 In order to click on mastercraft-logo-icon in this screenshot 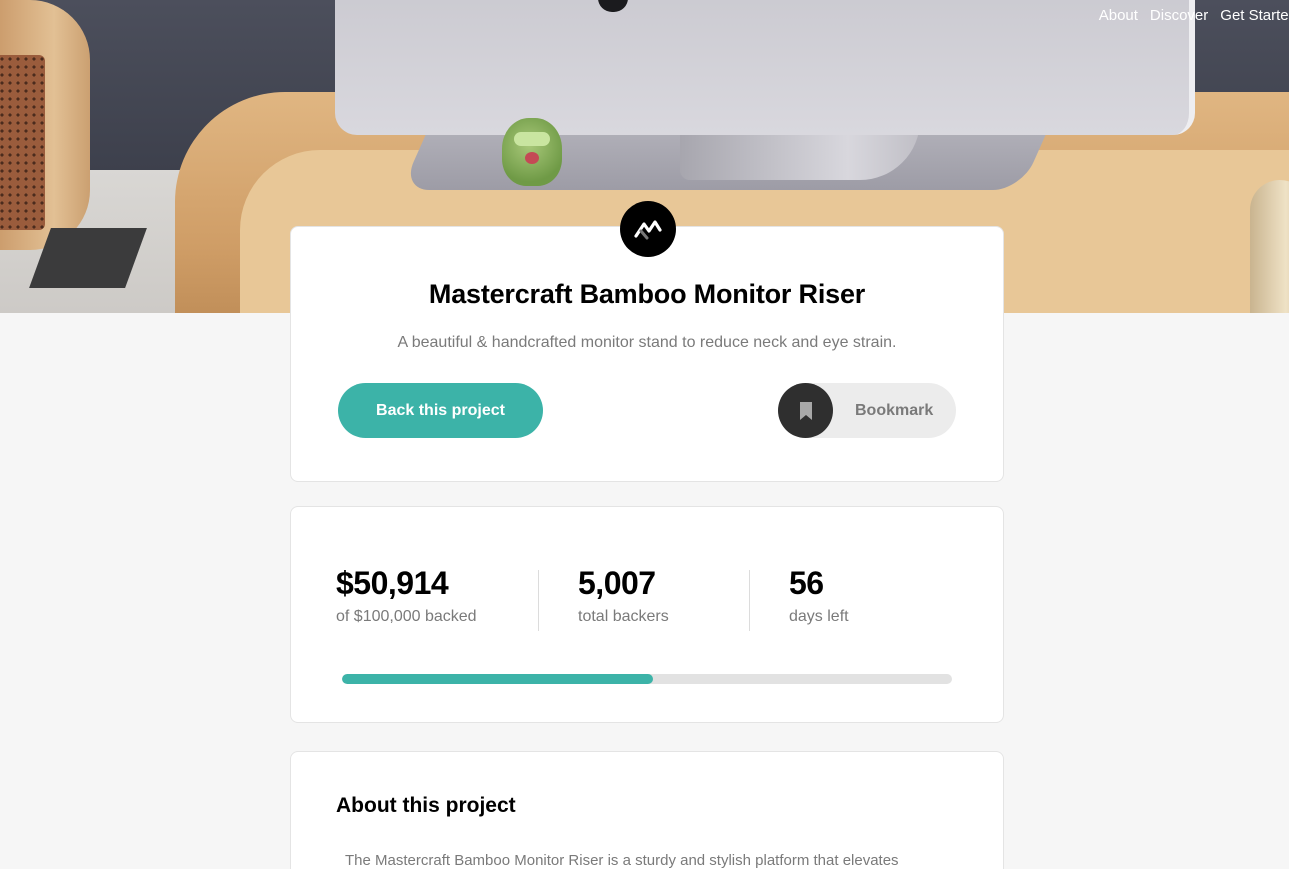, I will do `click(648, 229)`.